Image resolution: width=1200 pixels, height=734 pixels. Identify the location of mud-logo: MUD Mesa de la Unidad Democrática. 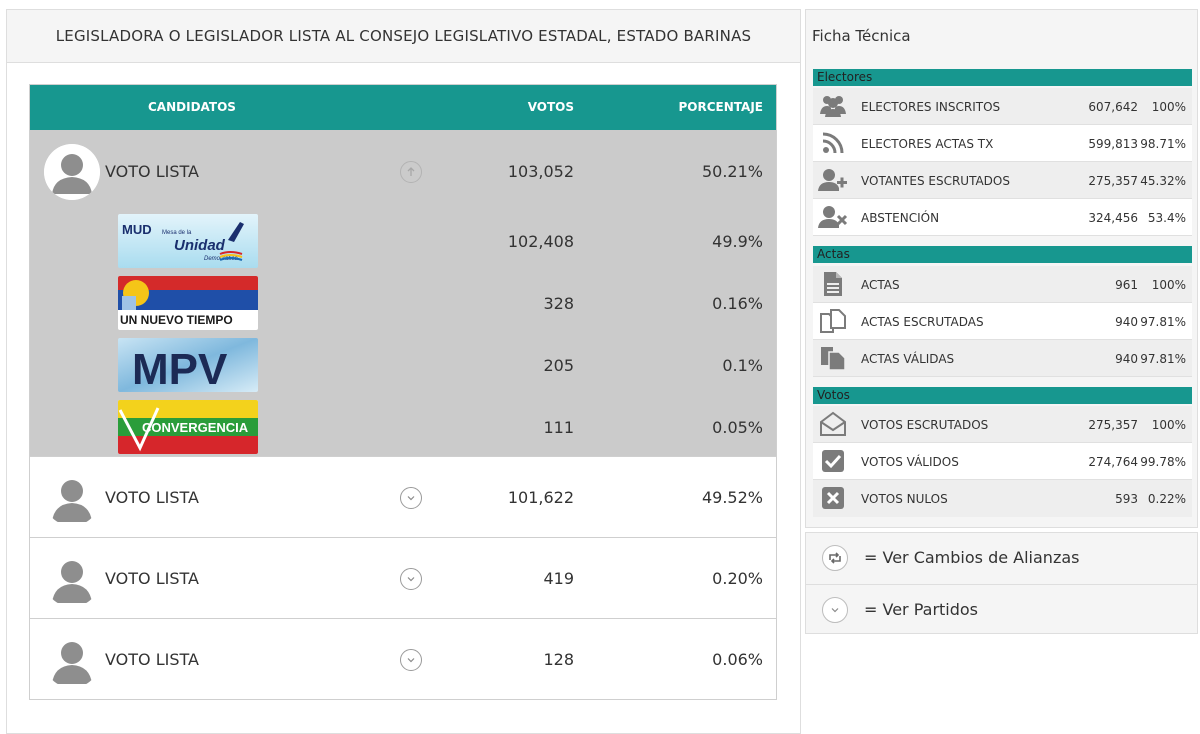
(188, 241).